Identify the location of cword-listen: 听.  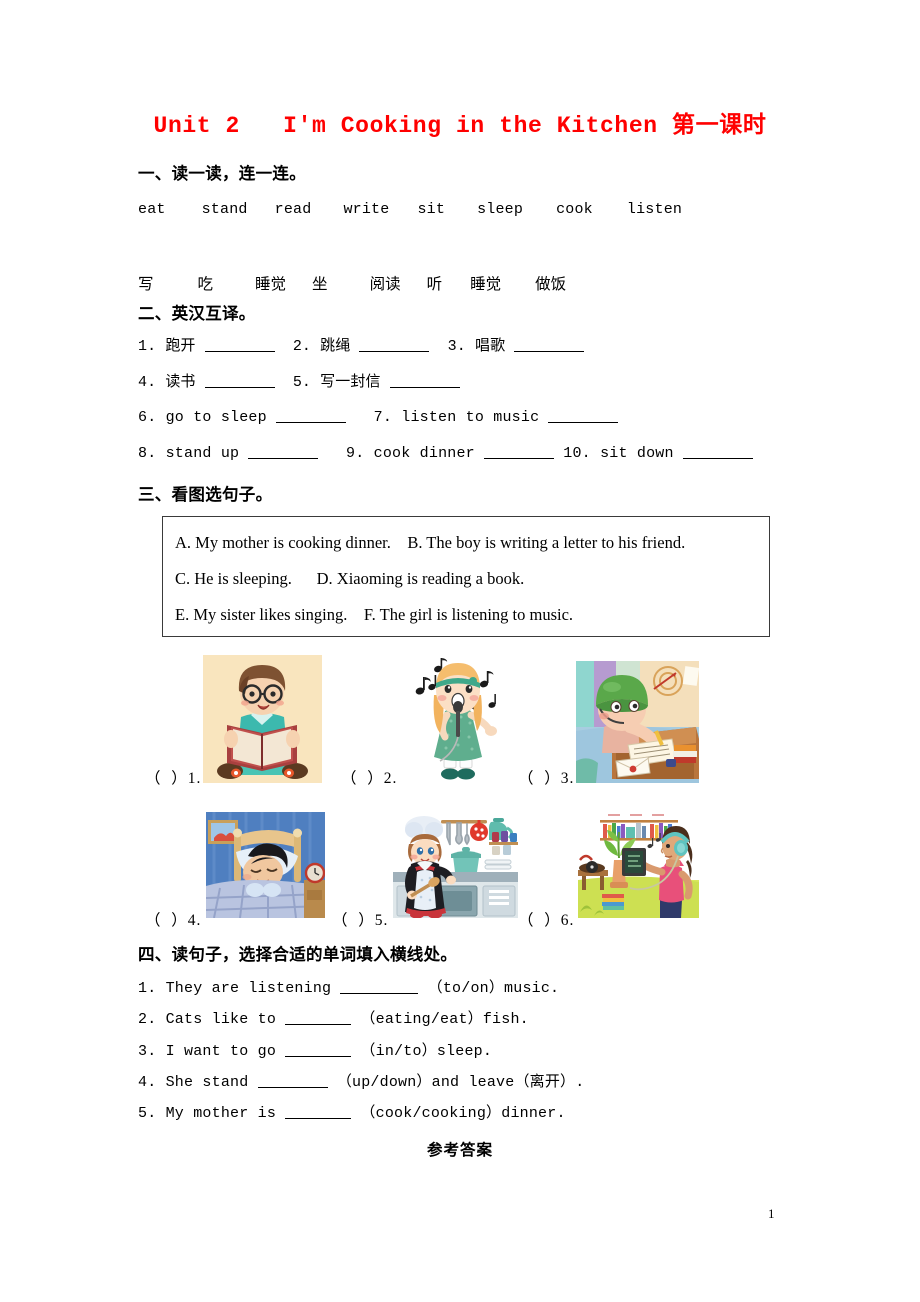
(434, 284).